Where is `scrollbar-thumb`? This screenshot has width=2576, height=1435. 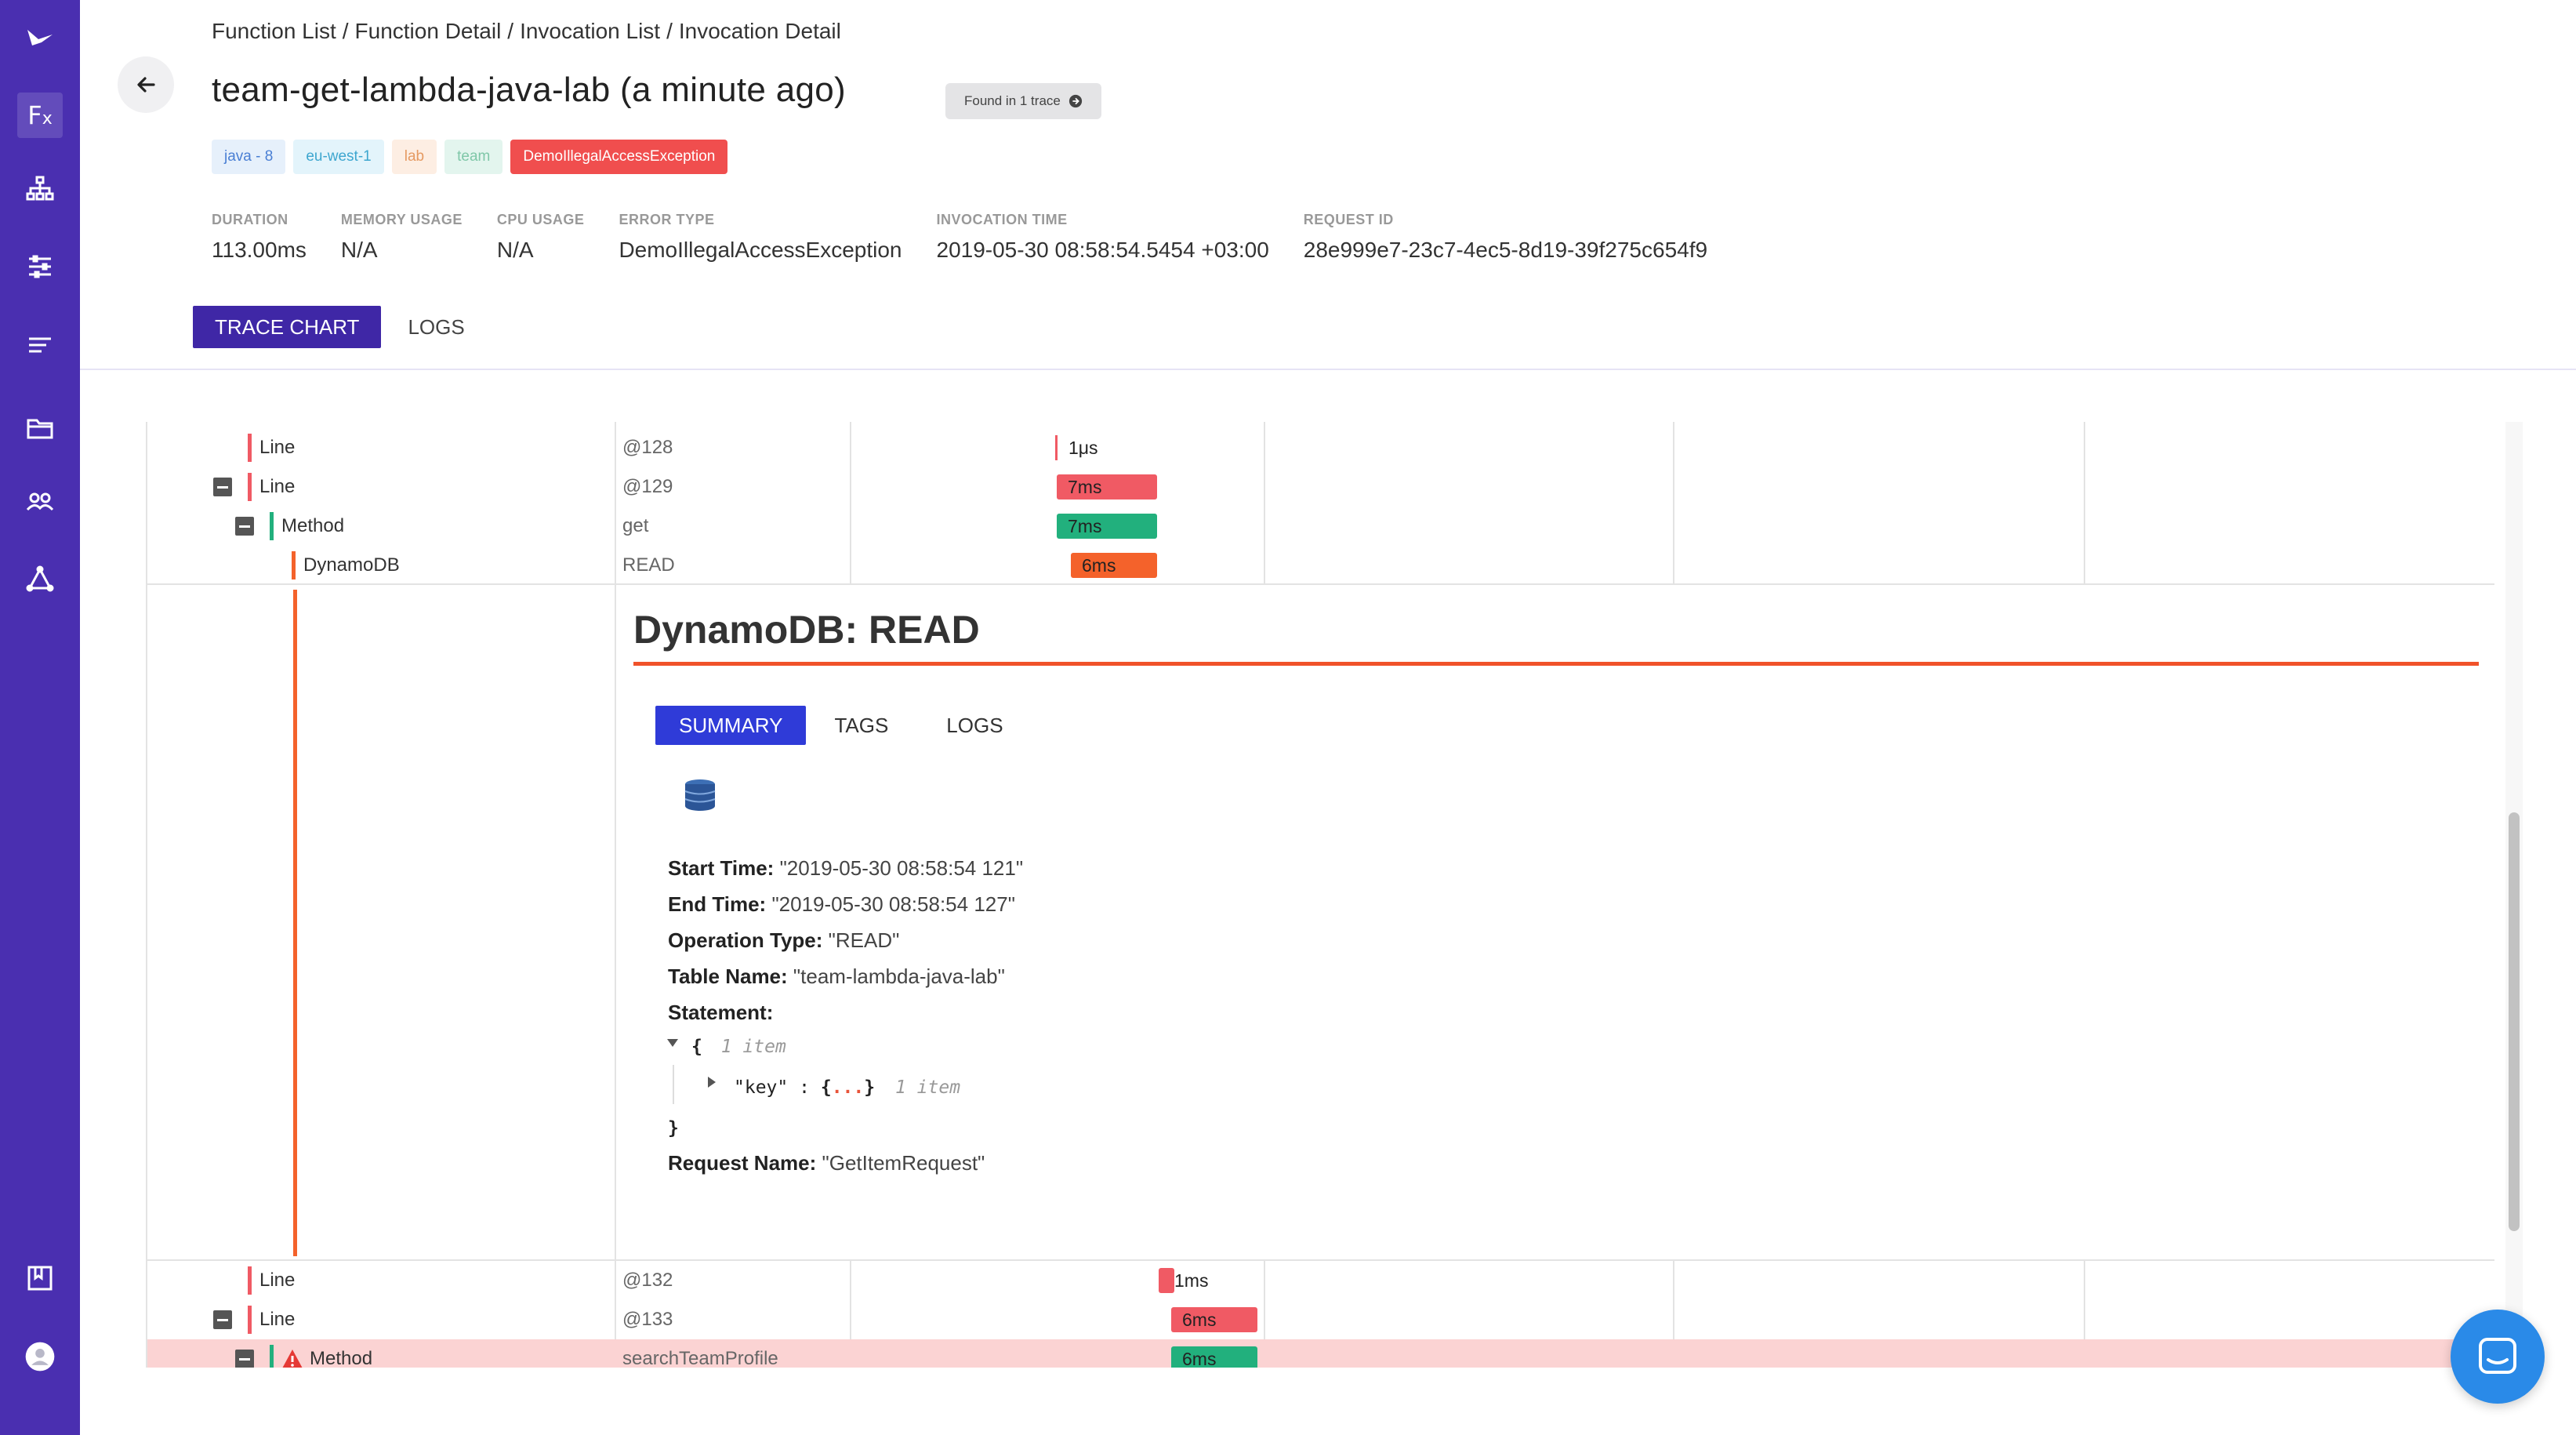 scrollbar-thumb is located at coordinates (2515, 1021).